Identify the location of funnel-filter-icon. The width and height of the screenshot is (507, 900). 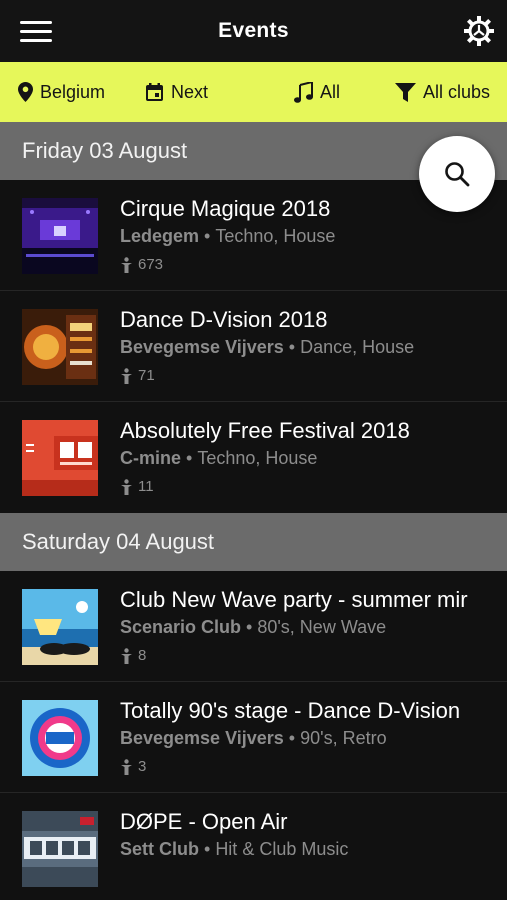
(405, 92).